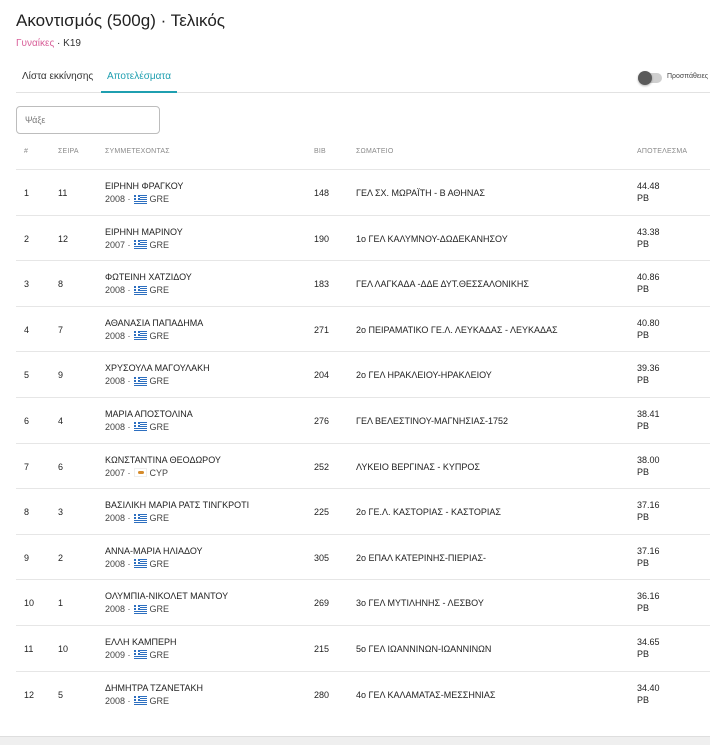  Describe the element at coordinates (320, 151) in the screenshot. I see `column-header-bib: BIB` at that location.